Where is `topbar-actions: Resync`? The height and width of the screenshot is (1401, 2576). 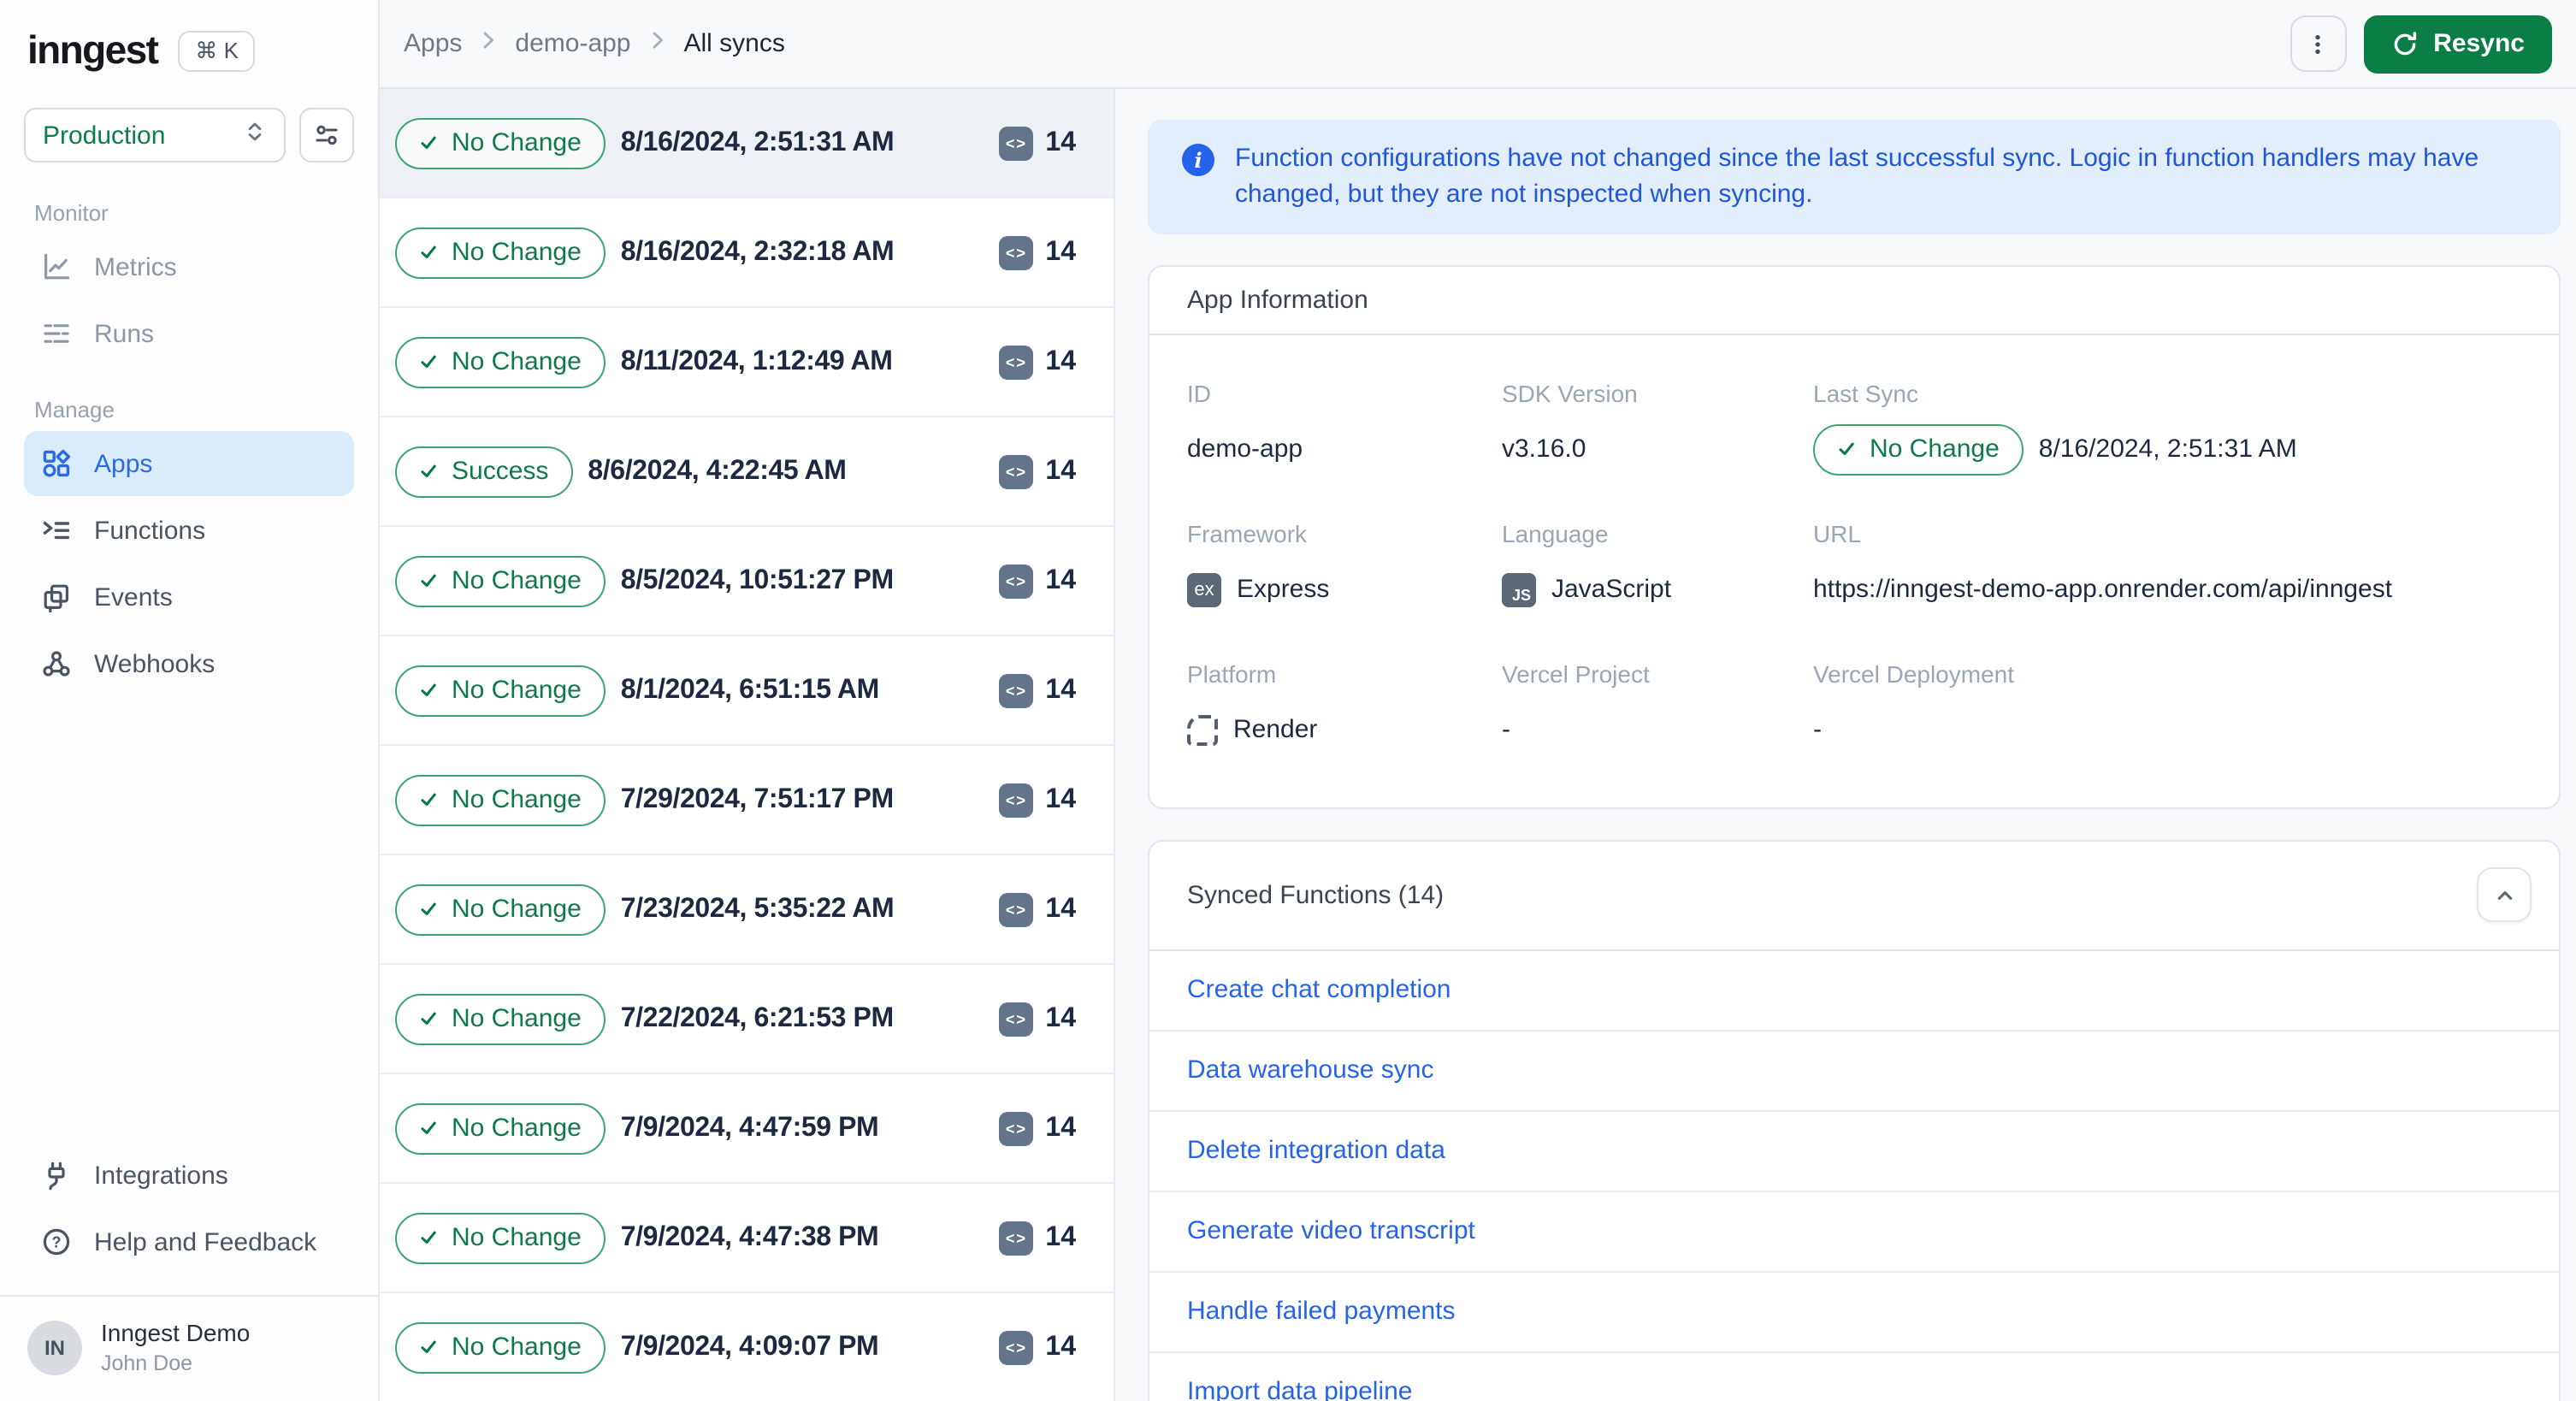 topbar-actions: Resync is located at coordinates (2420, 44).